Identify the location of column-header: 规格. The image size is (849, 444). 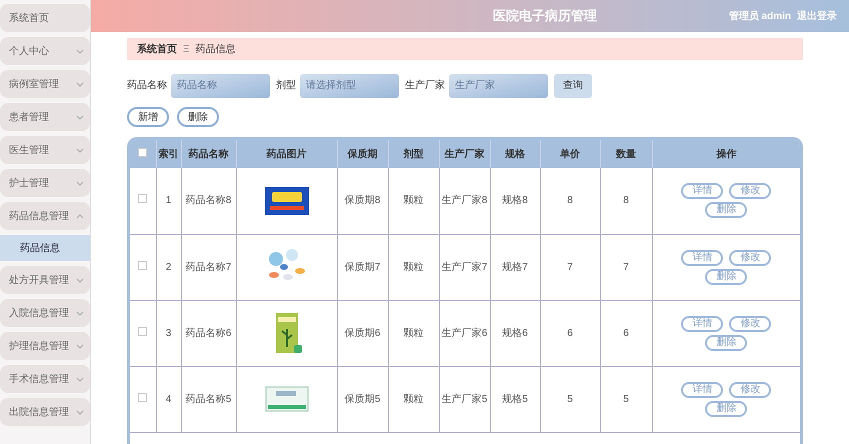
(515, 154).